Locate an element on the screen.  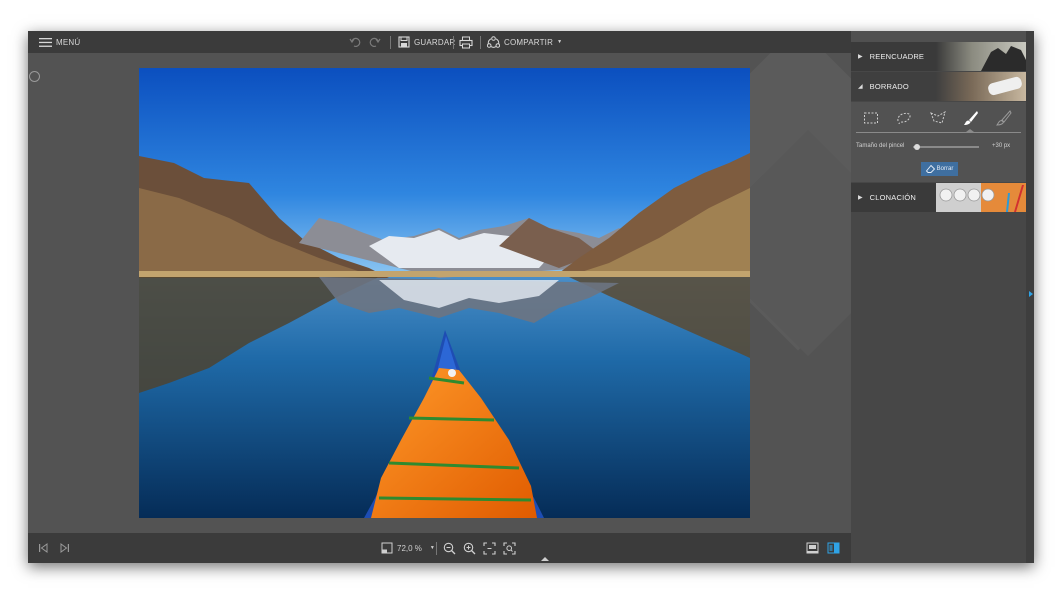
erase-button: Borrar is located at coordinates (939, 169).